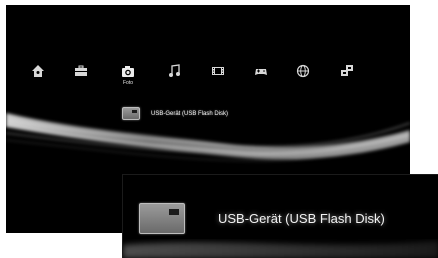 The height and width of the screenshot is (258, 438). I want to click on camera-icon, so click(128, 71).